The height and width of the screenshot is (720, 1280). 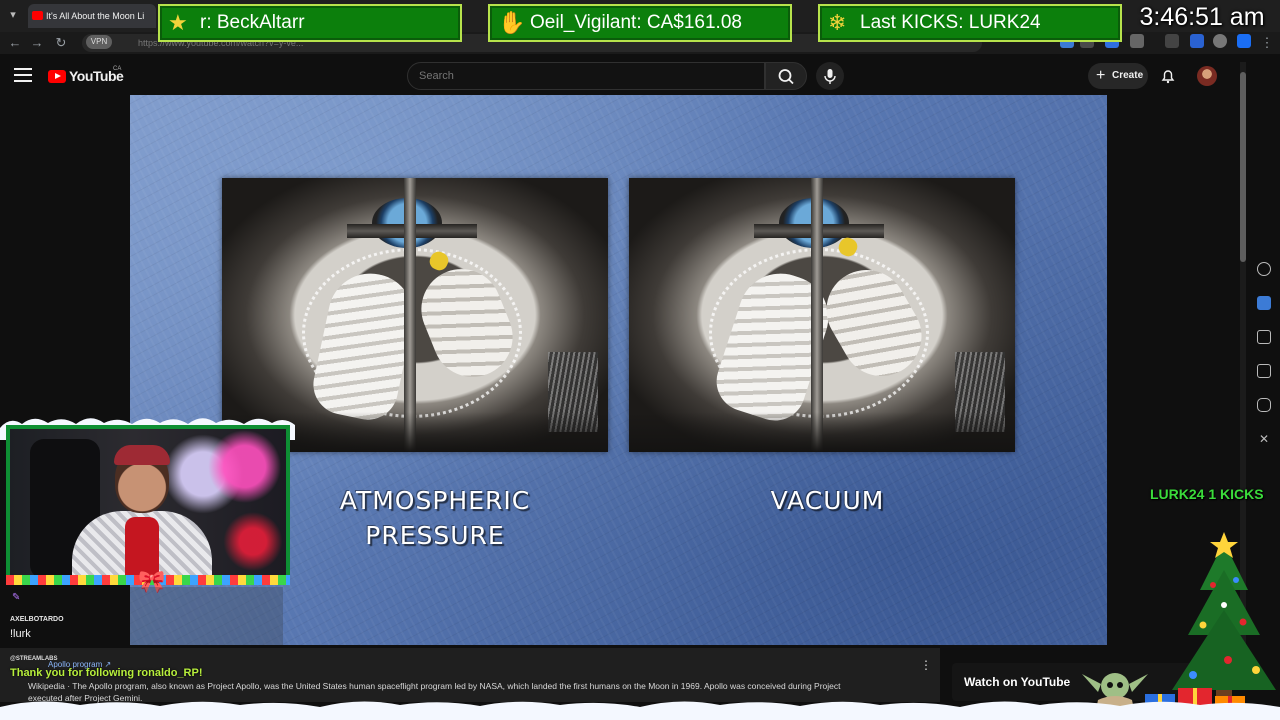 What do you see at coordinates (1264, 337) in the screenshot?
I see `reading-list-icon` at bounding box center [1264, 337].